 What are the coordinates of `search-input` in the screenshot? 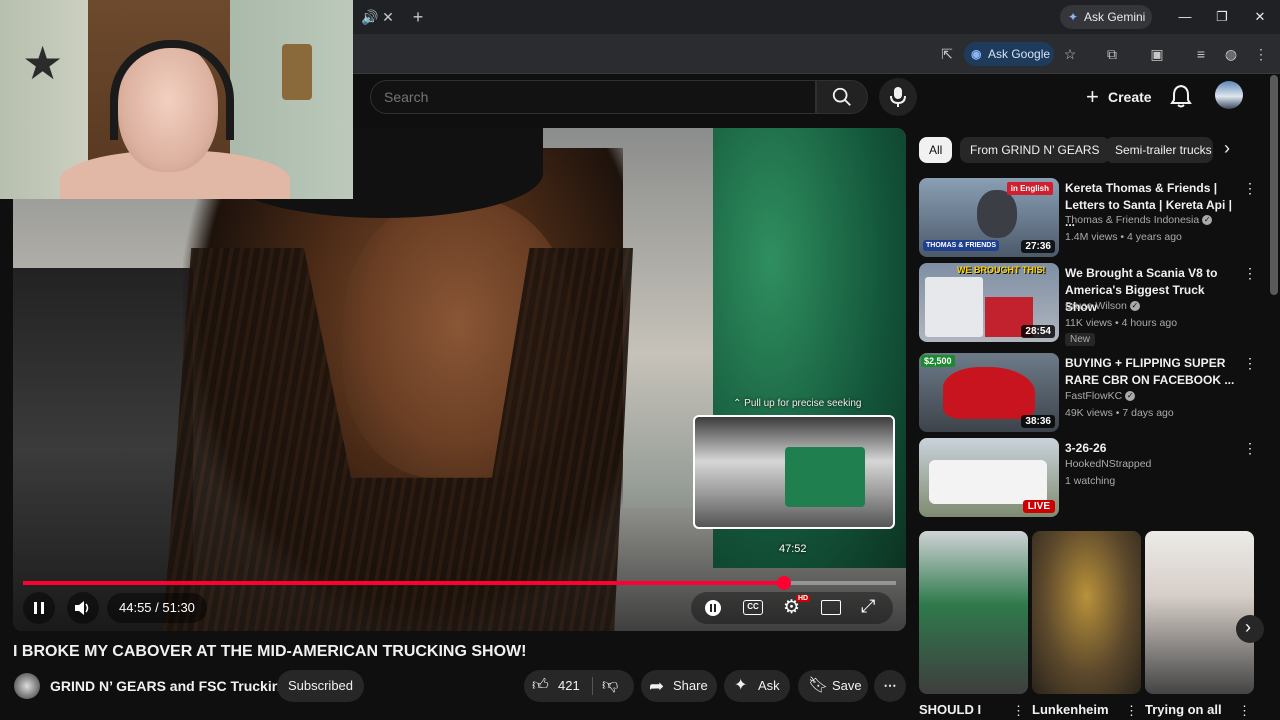 It's located at (593, 97).